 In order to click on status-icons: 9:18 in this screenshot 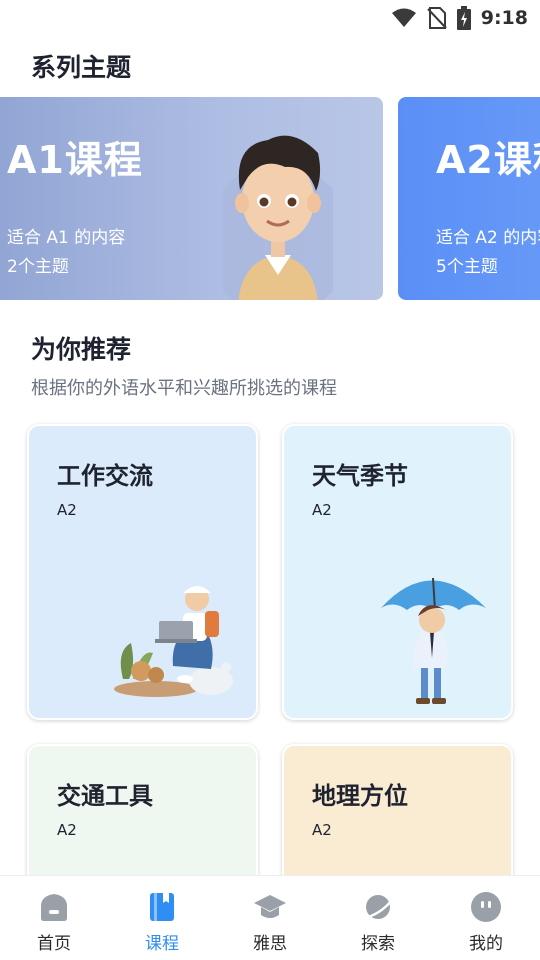, I will do `click(459, 18)`.